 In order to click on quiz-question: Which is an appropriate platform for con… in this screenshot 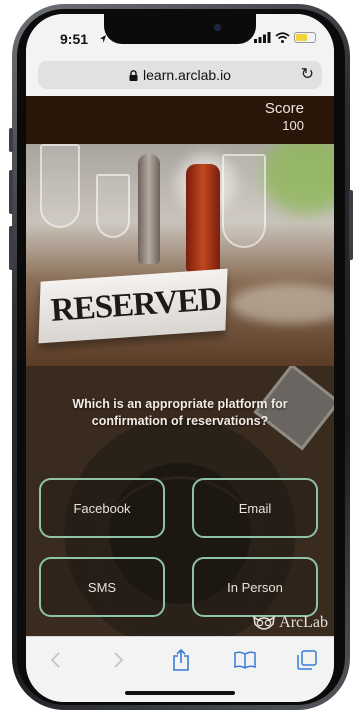, I will do `click(180, 412)`.